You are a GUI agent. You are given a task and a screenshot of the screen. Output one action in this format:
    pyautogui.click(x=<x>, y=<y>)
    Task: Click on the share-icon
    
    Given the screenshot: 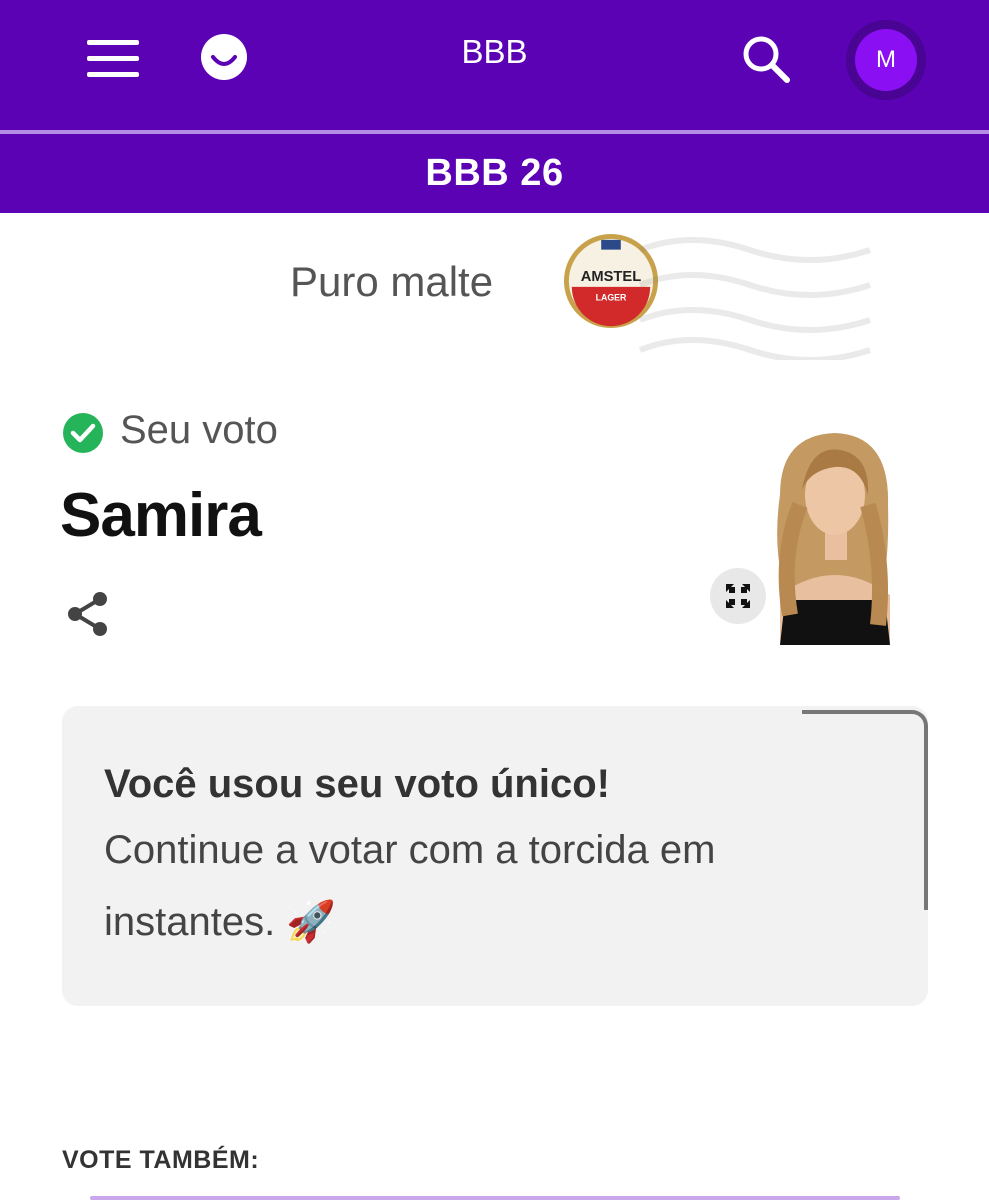 What is the action you would take?
    pyautogui.click(x=89, y=614)
    